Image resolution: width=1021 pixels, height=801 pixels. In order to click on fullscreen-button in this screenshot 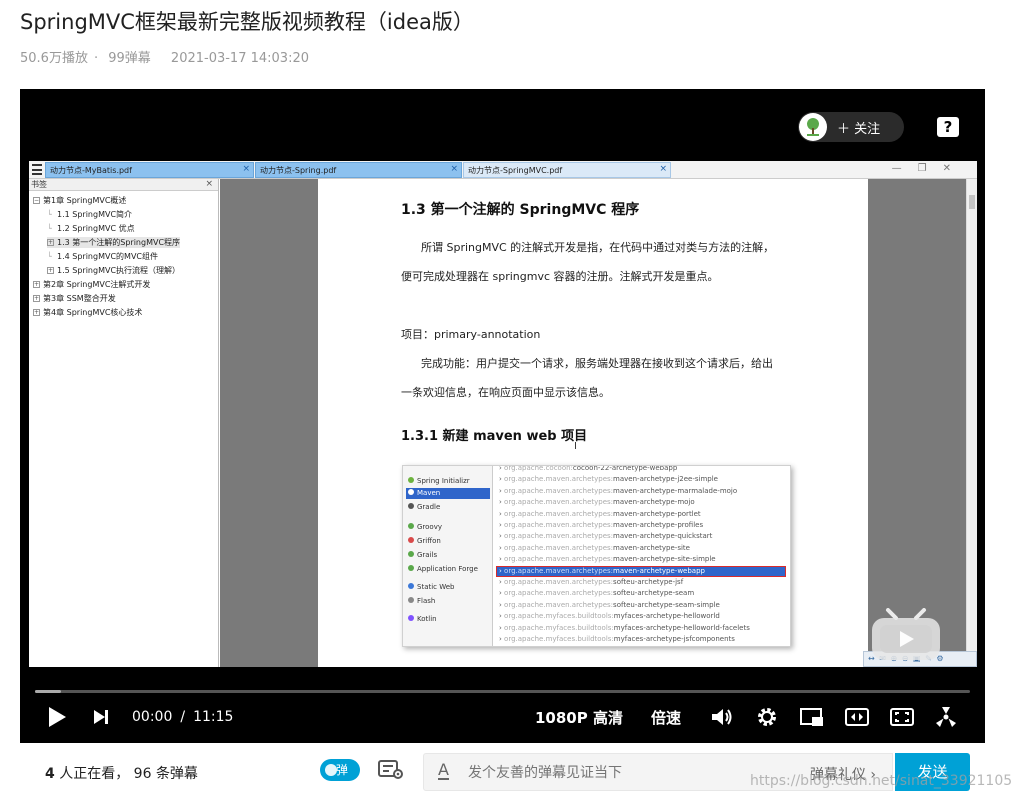, I will do `click(946, 717)`.